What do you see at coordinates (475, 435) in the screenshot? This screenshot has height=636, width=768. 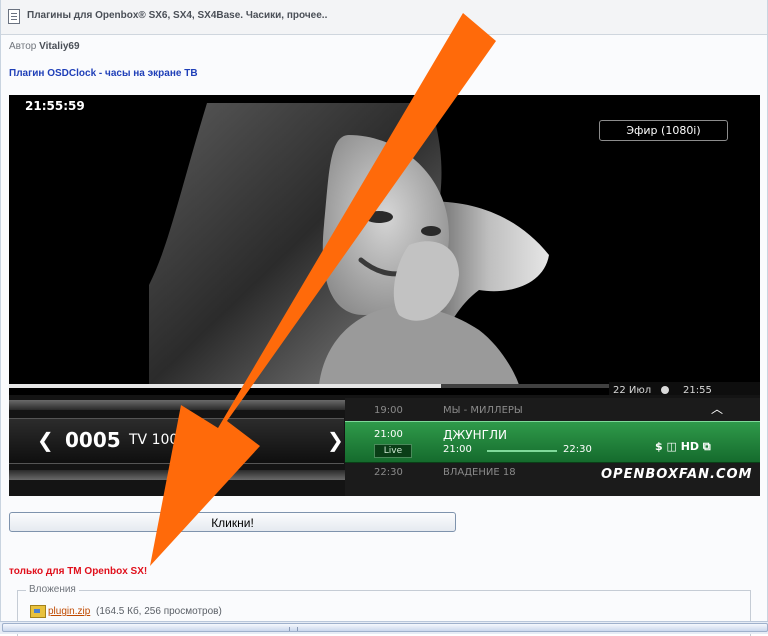 I see `epg-title: ДЖУНГЛИ` at bounding box center [475, 435].